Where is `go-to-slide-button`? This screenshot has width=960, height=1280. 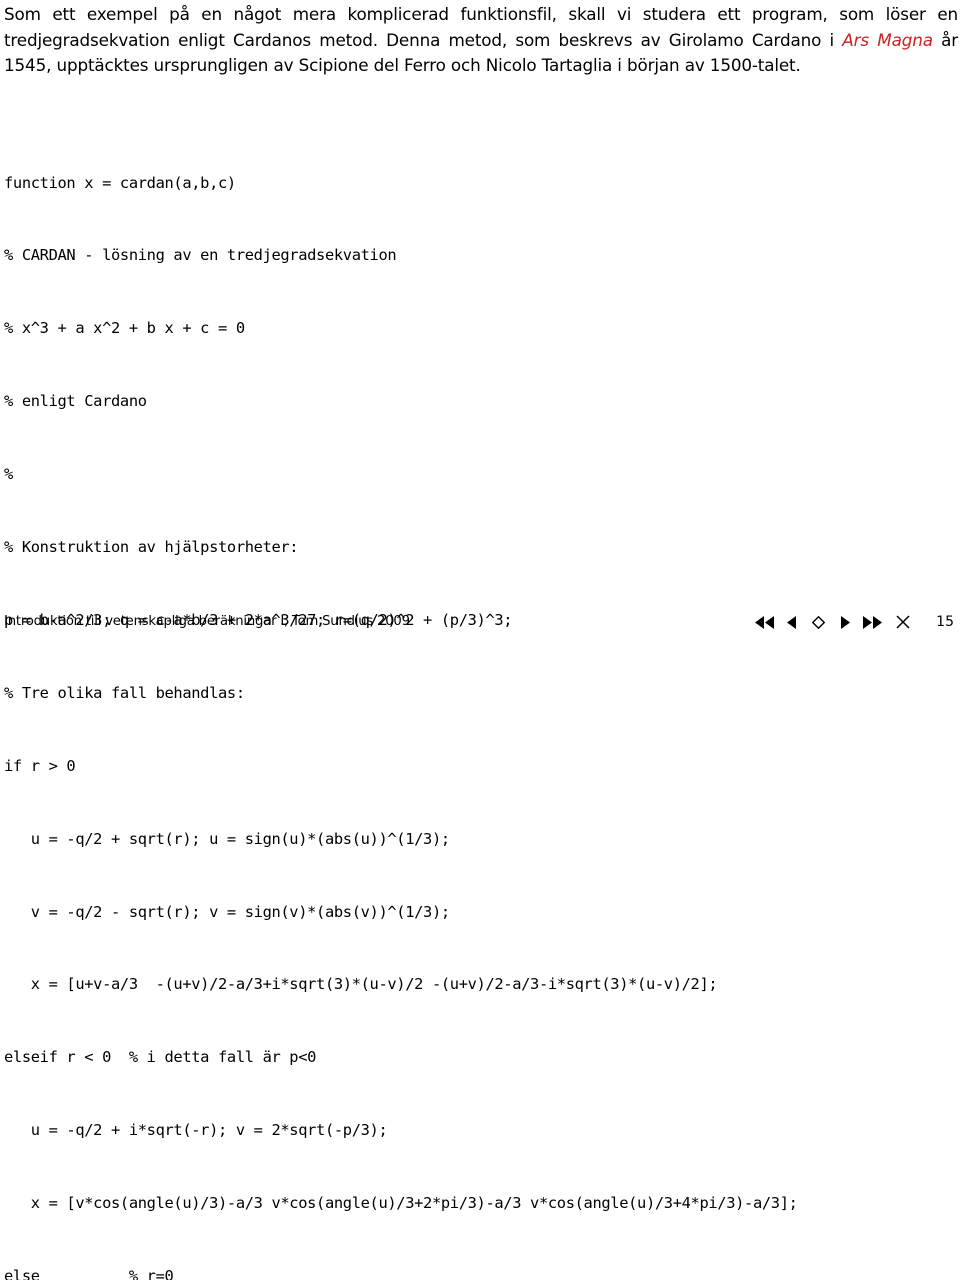
go-to-slide-button is located at coordinates (818, 622).